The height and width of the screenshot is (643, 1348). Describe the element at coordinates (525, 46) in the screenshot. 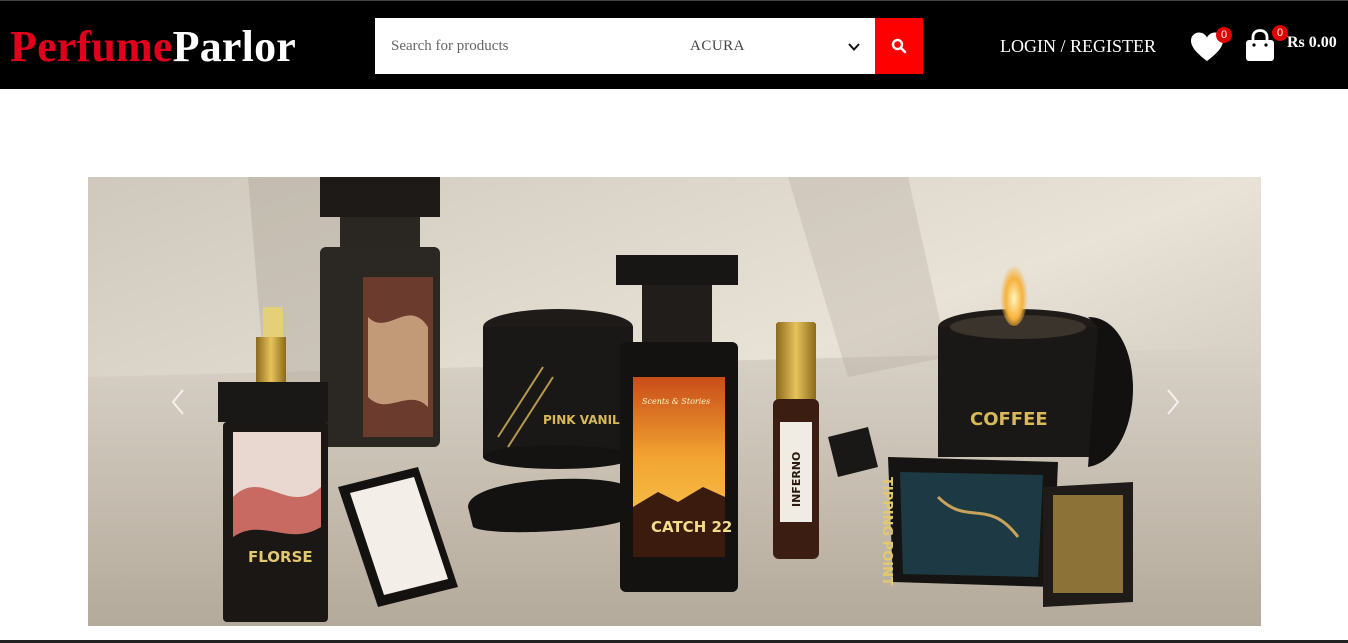

I see `search-input` at that location.